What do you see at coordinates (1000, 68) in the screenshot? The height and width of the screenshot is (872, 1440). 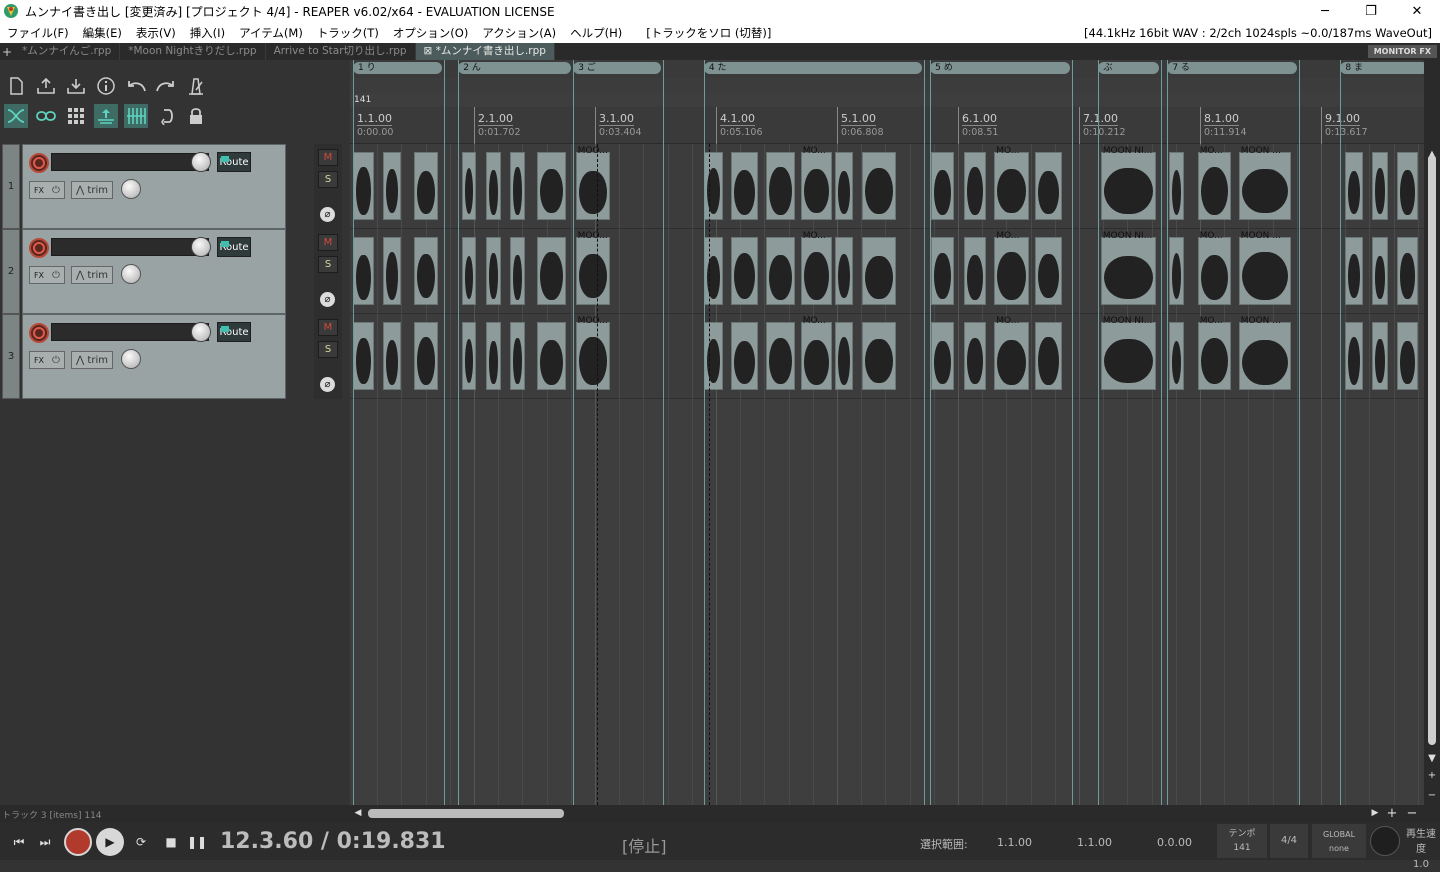 I see `region-marker: 5 め` at bounding box center [1000, 68].